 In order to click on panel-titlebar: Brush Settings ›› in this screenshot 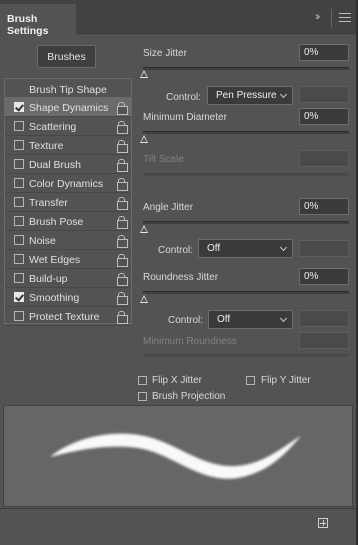, I will do `click(179, 18)`.